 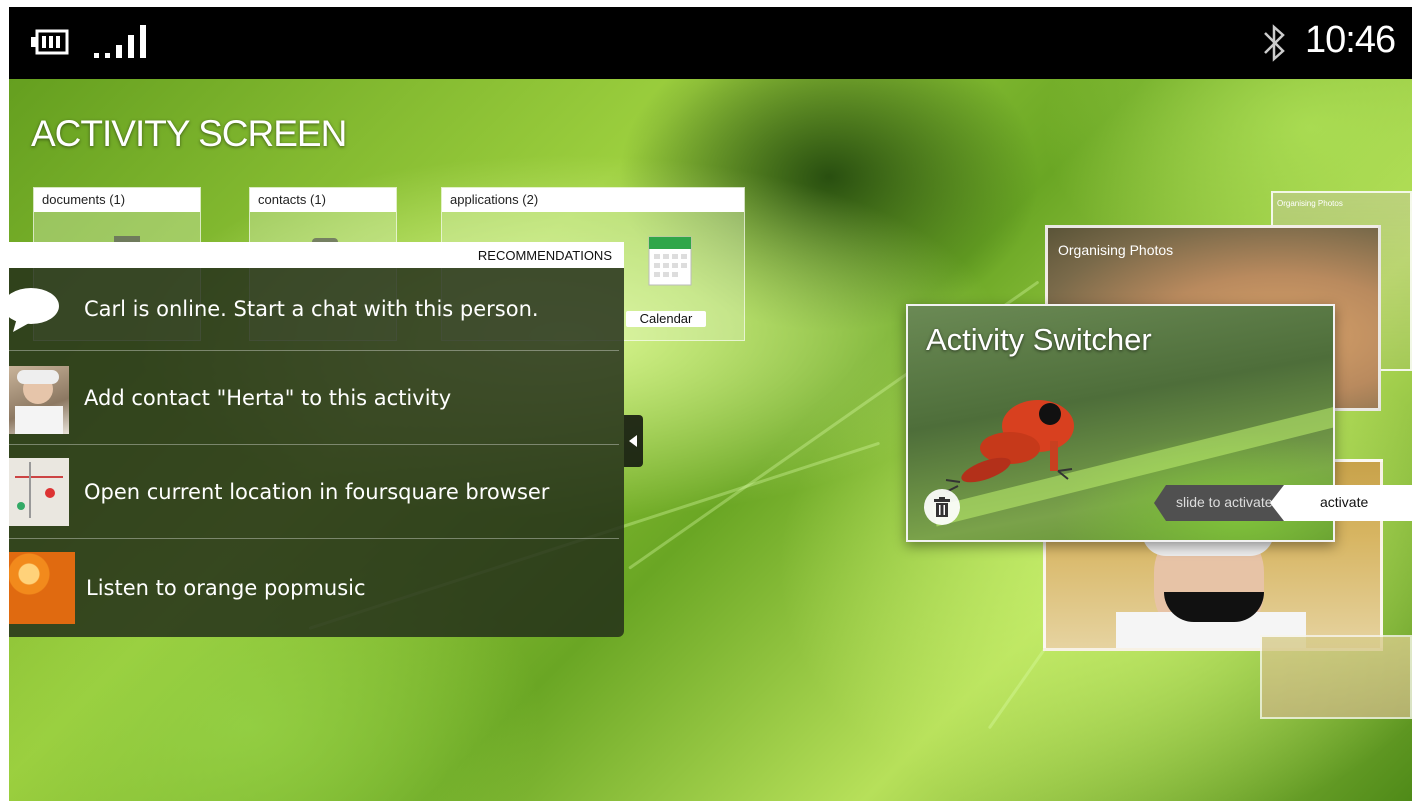 What do you see at coordinates (189, 133) in the screenshot?
I see `page-title: ACTIVITY SCREEN` at bounding box center [189, 133].